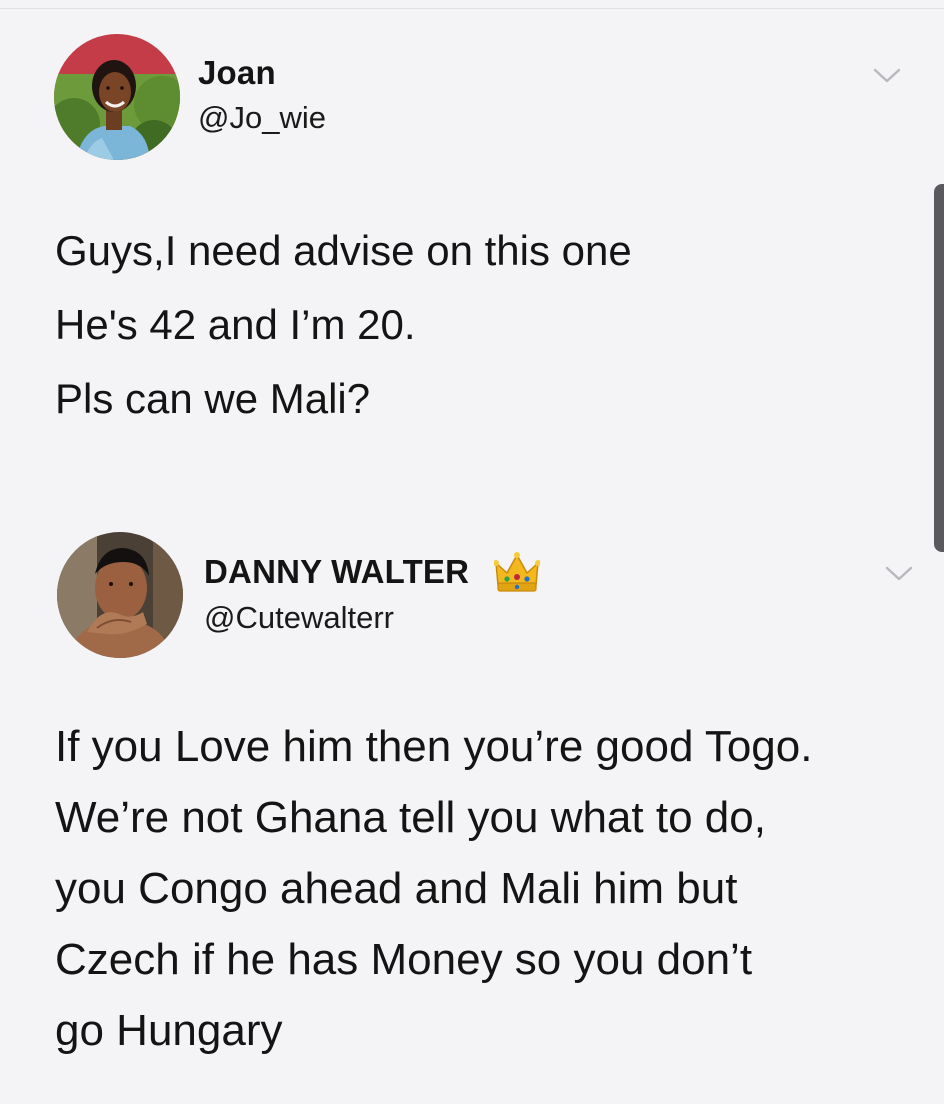 This screenshot has width=944, height=1104. I want to click on tweet-text-line: We’re not Ghana tell you what to do,, so click(410, 817).